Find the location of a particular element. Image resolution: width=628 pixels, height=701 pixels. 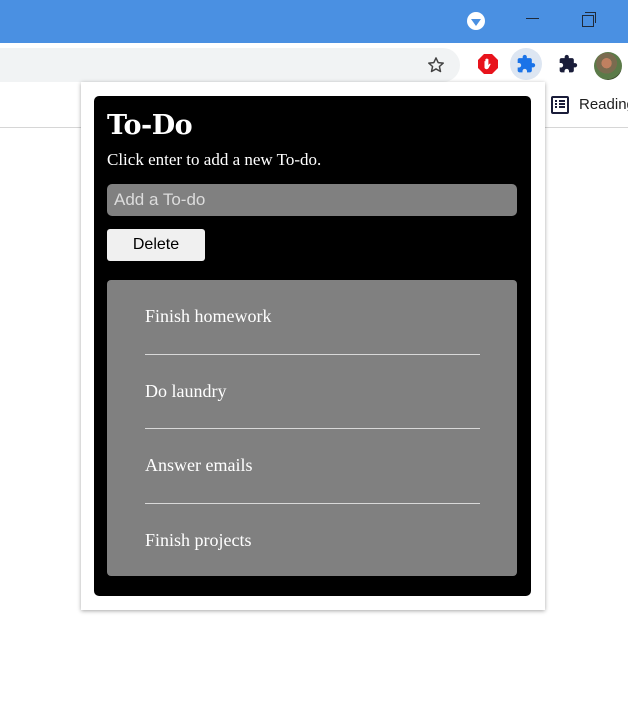

puzzle-icon is located at coordinates (526, 64).